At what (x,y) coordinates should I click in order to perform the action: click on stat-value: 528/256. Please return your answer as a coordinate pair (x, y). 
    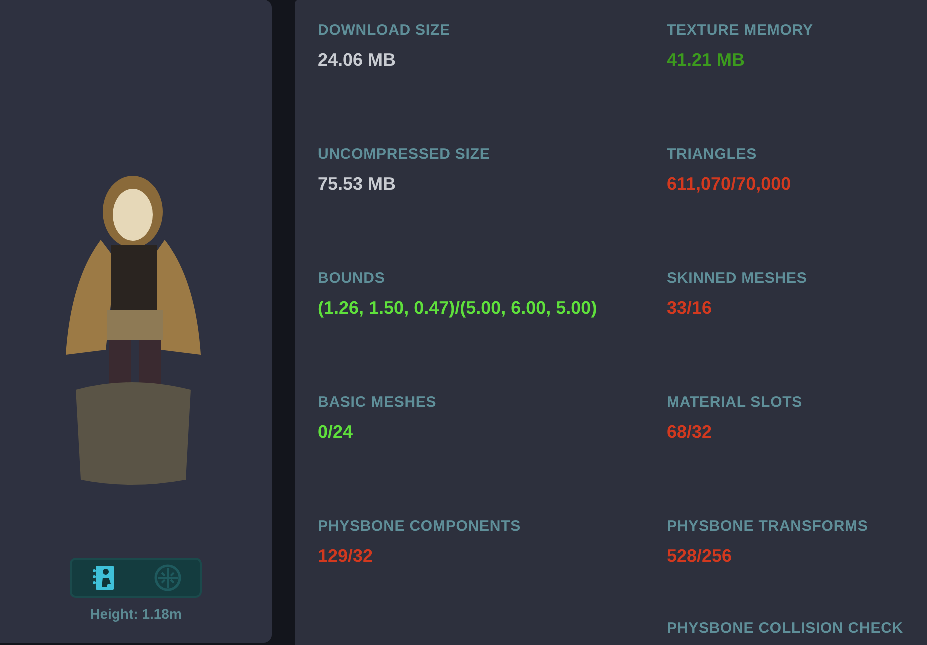
    Looking at the image, I should click on (700, 556).